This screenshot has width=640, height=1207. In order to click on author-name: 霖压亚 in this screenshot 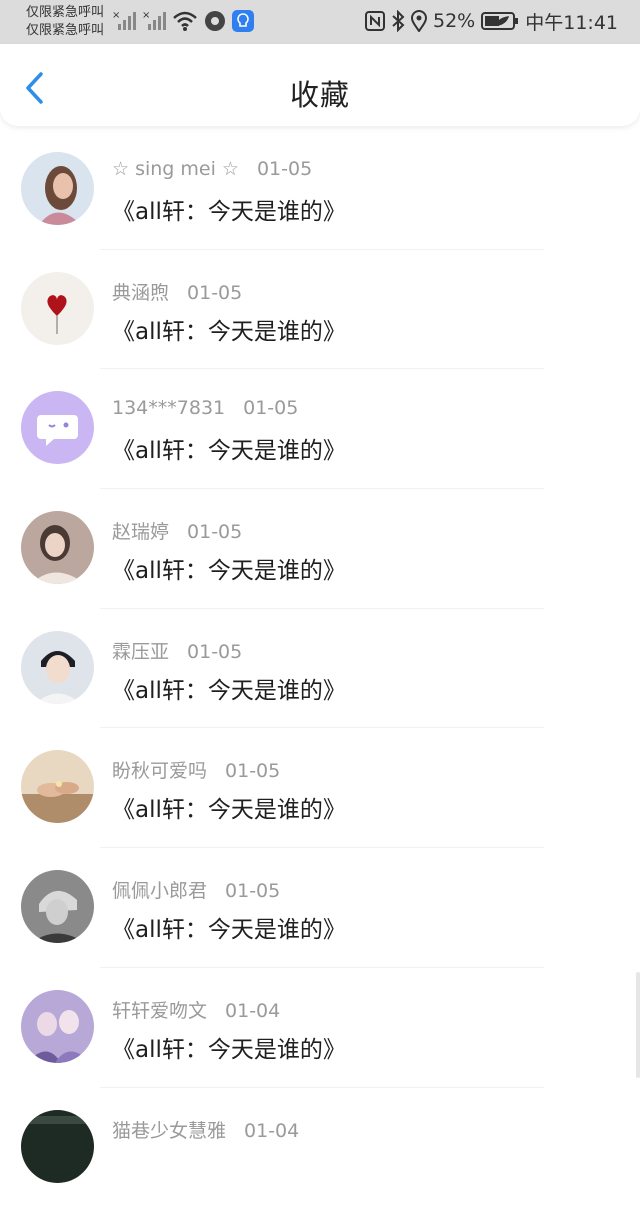, I will do `click(140, 652)`.